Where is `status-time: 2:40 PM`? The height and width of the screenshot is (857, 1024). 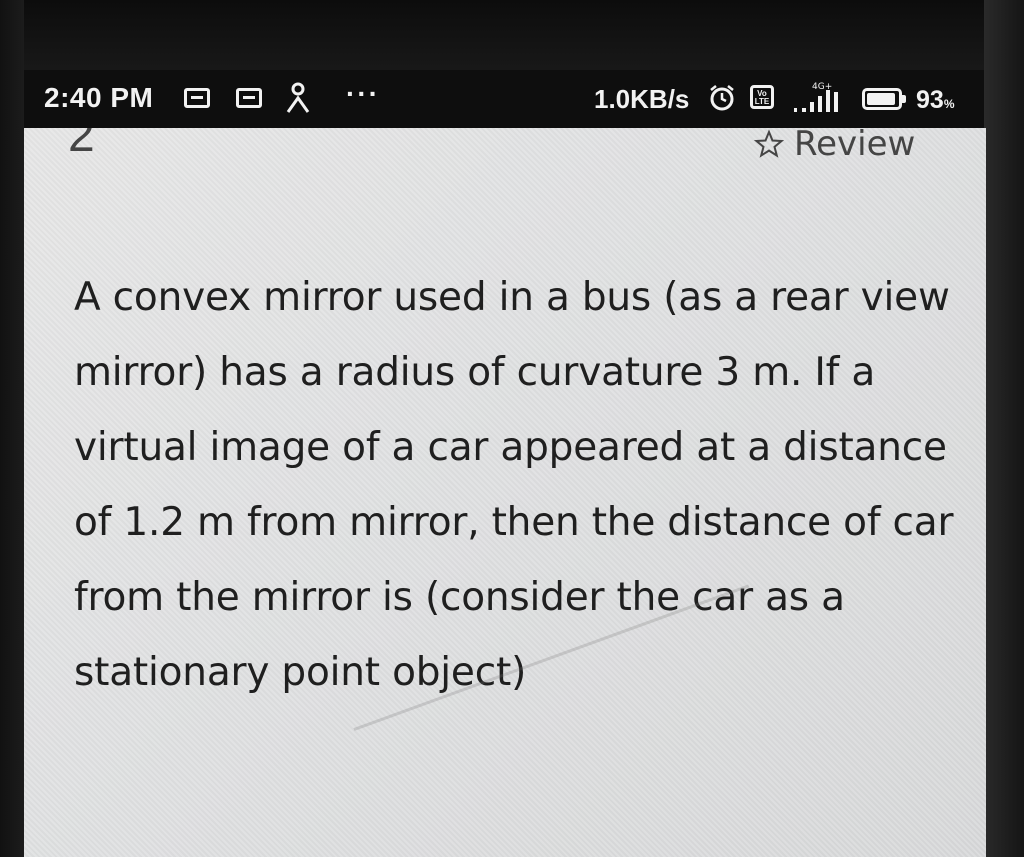
status-time: 2:40 PM is located at coordinates (99, 97).